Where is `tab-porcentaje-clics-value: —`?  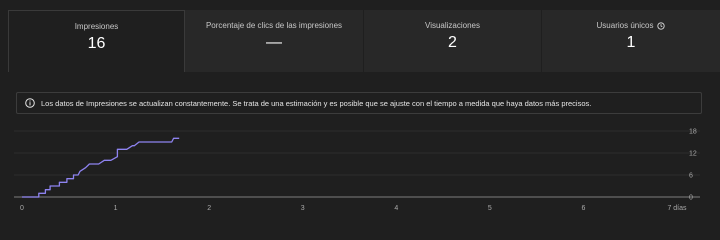
tab-porcentaje-clics-value: — is located at coordinates (274, 42).